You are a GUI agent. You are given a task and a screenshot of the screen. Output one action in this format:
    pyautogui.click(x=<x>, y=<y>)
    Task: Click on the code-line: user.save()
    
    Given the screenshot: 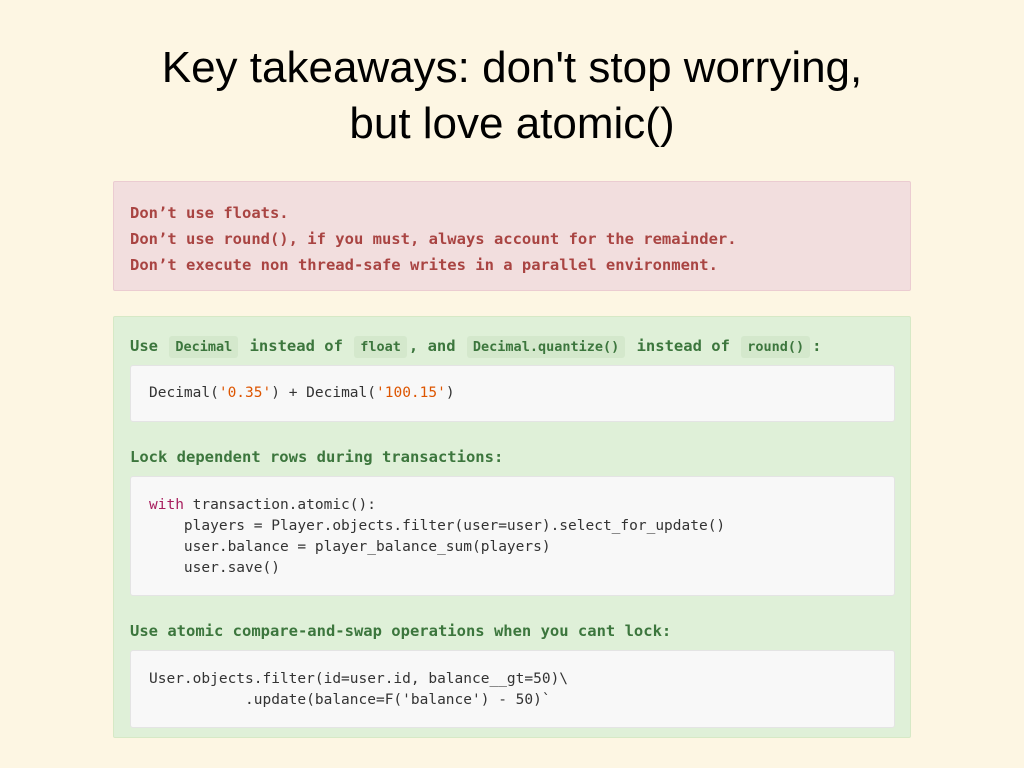 What is the action you would take?
    pyautogui.click(x=214, y=568)
    